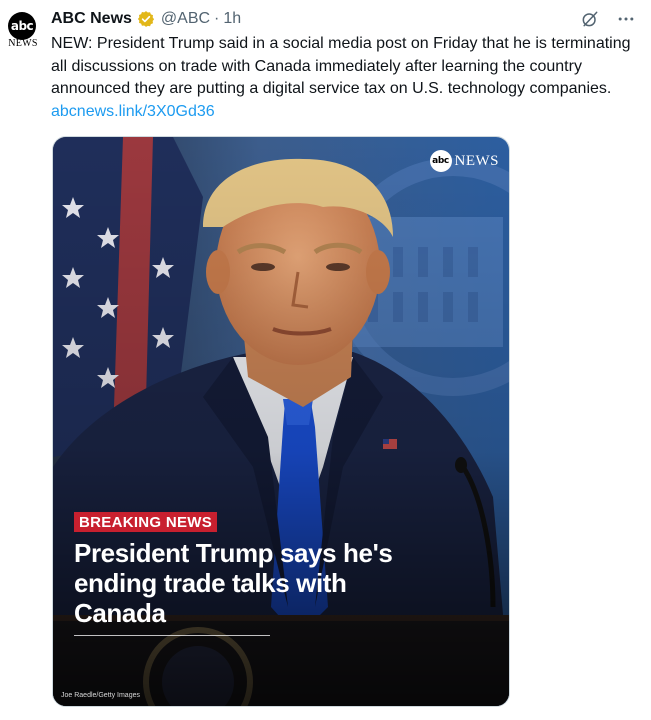  Describe the element at coordinates (608, 19) in the screenshot. I see `header-actions` at that location.